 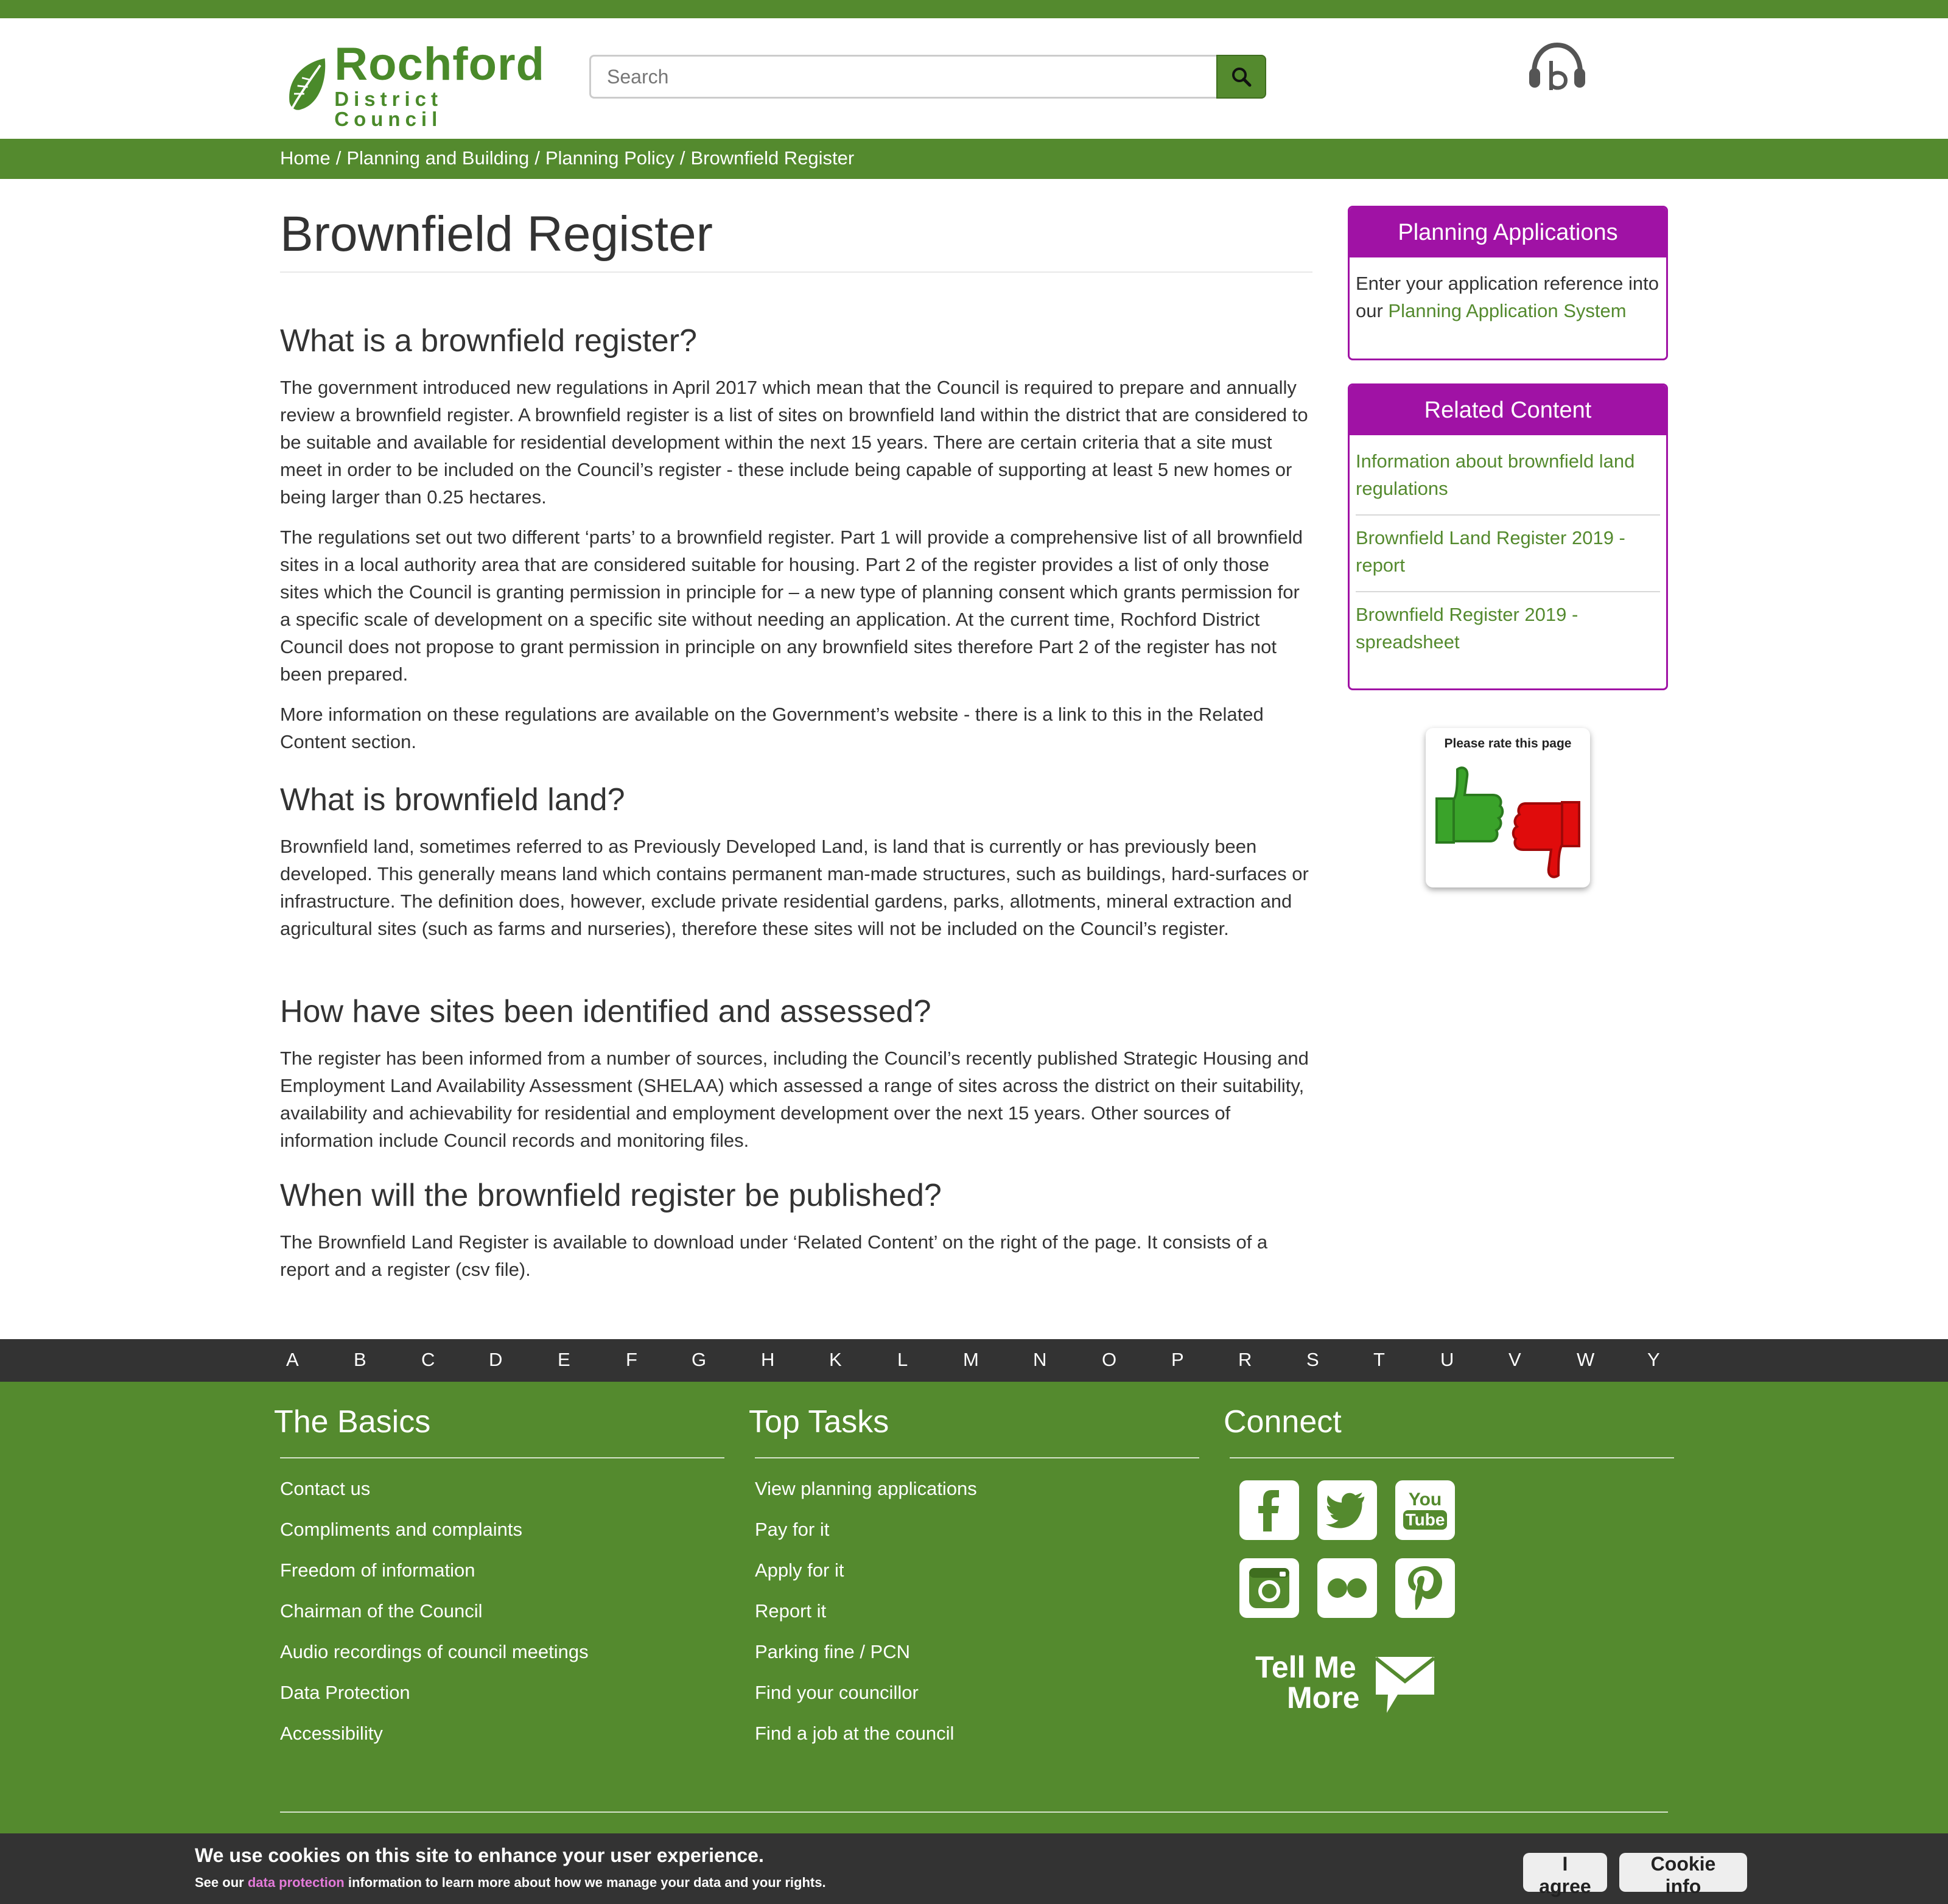 I want to click on footer-link: Find your councillor, so click(x=980, y=1701).